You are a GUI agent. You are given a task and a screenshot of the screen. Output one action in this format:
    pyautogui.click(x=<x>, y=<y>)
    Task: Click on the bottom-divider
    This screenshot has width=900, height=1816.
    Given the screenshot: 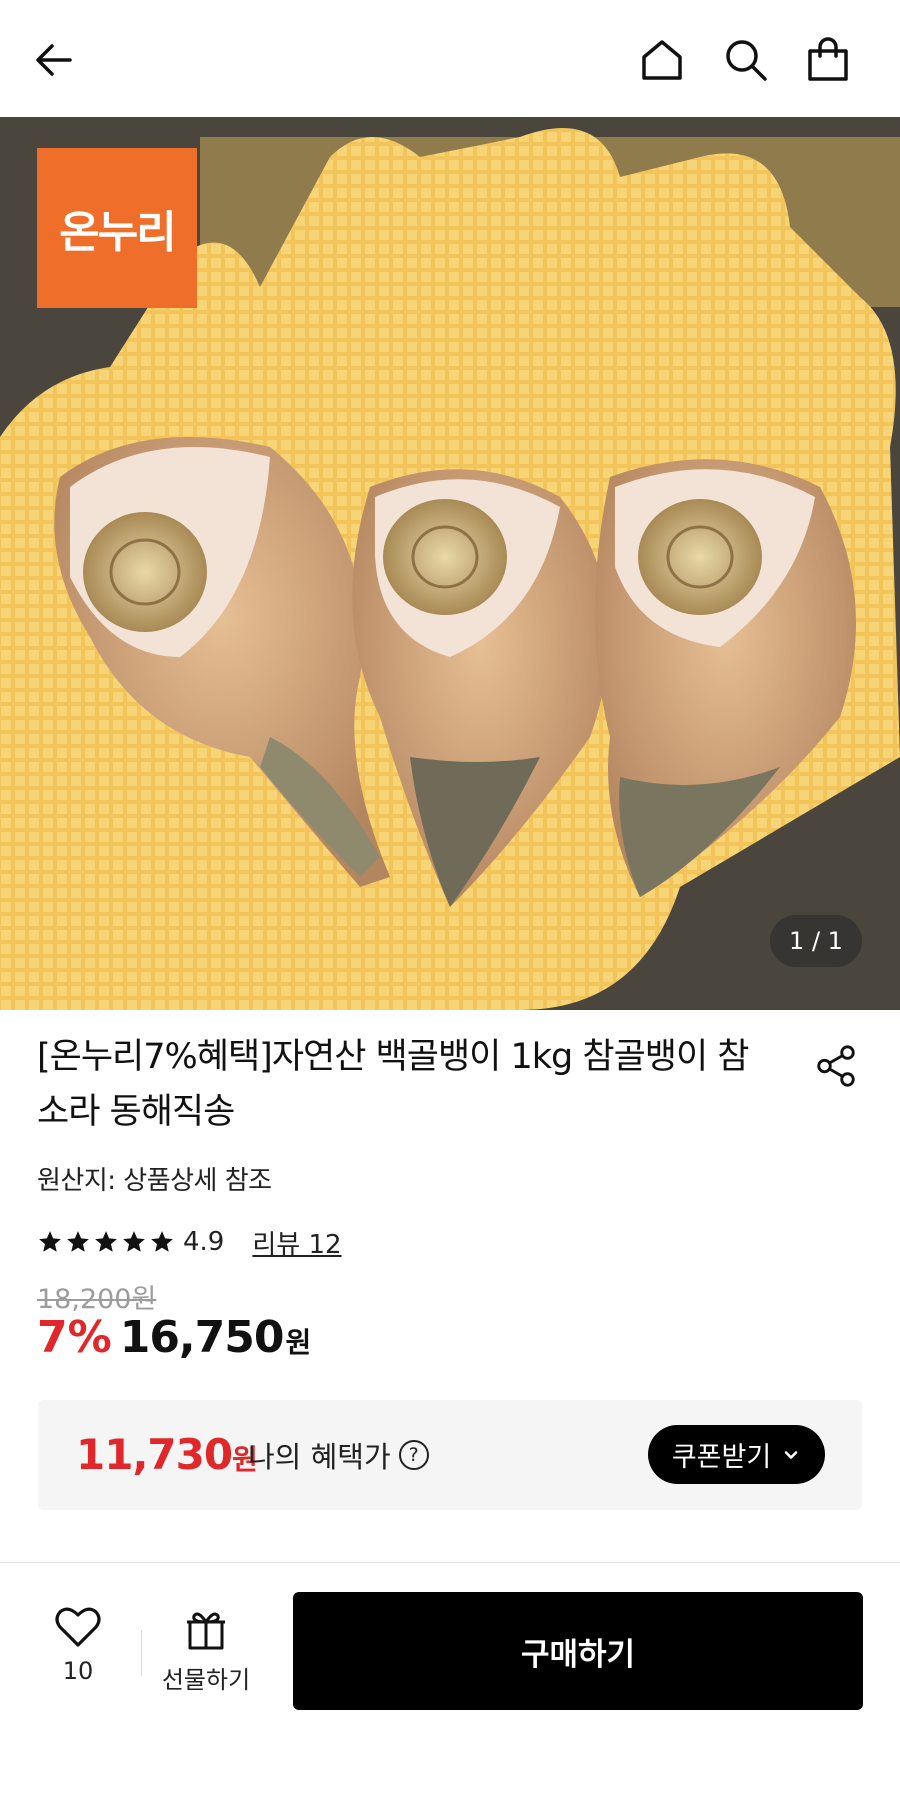 What is the action you would take?
    pyautogui.click(x=450, y=1562)
    